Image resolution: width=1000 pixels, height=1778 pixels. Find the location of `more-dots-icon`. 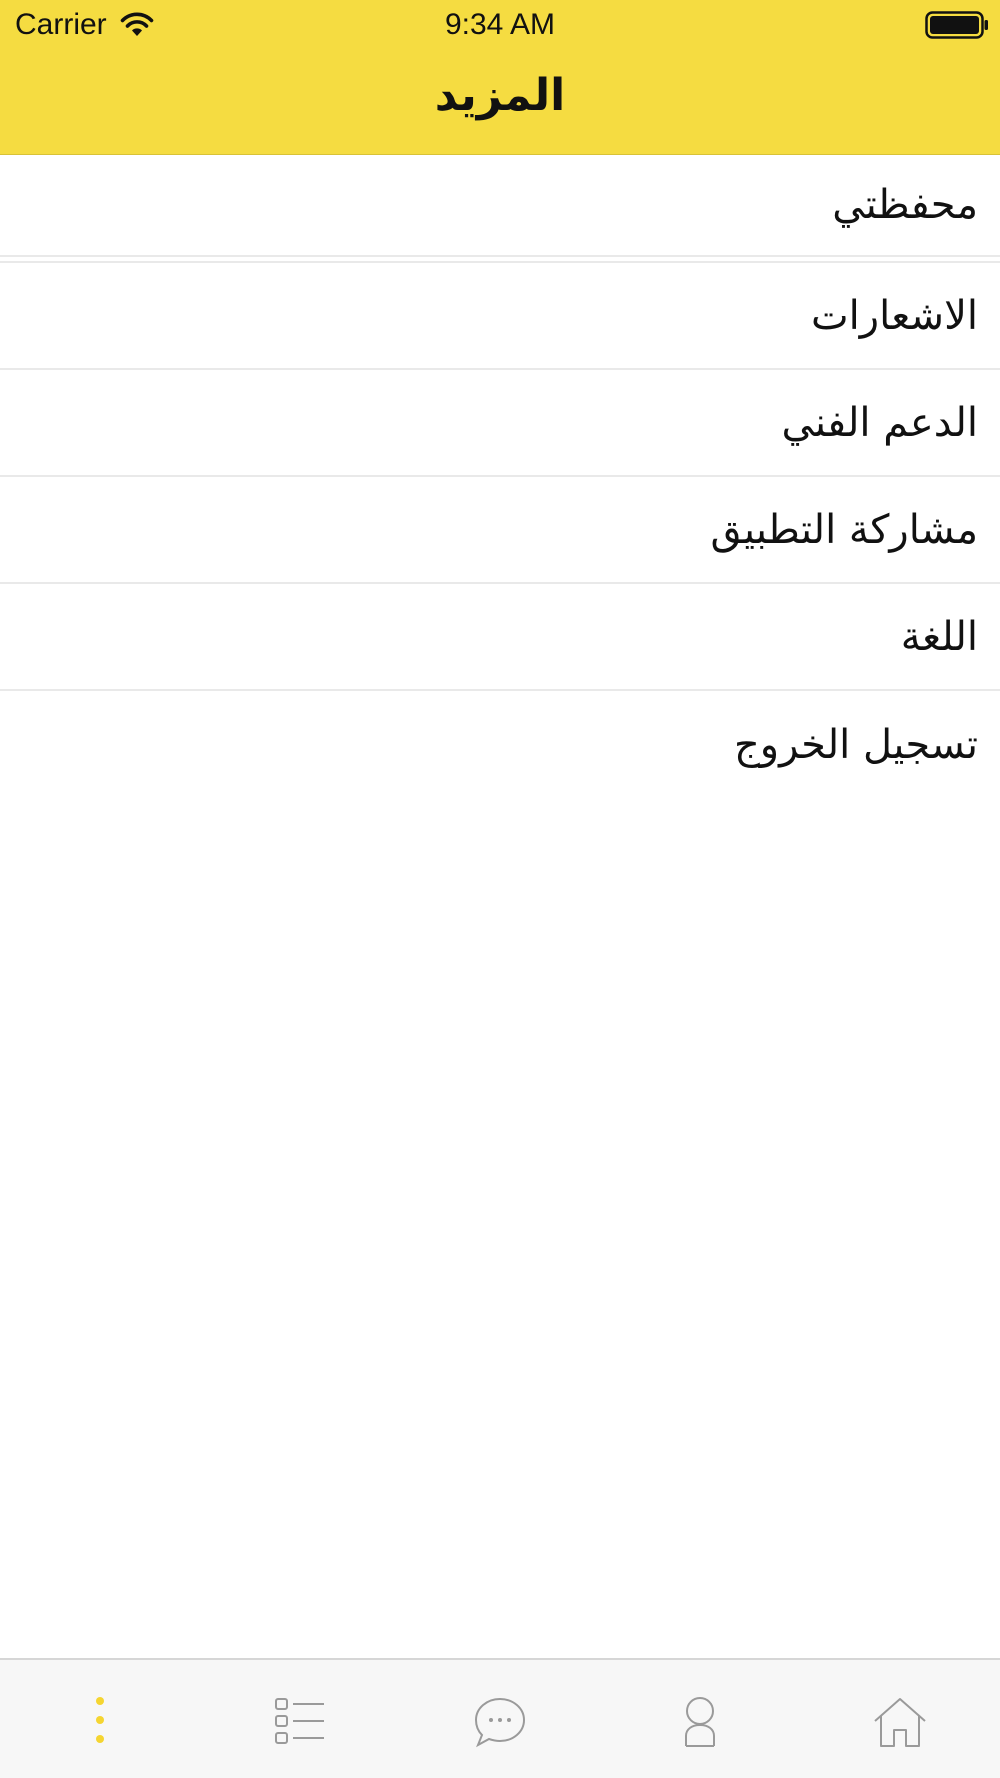

more-dots-icon is located at coordinates (100, 1720).